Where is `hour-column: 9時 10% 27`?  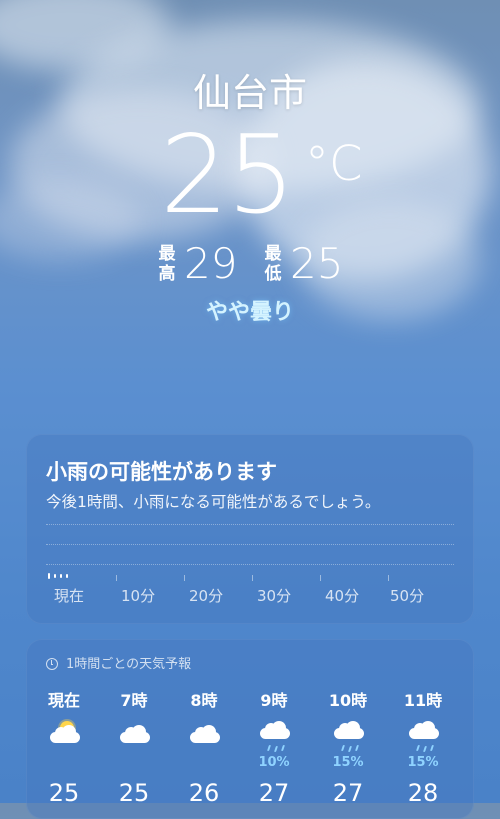
hour-column: 9時 10% 27 is located at coordinates (274, 747).